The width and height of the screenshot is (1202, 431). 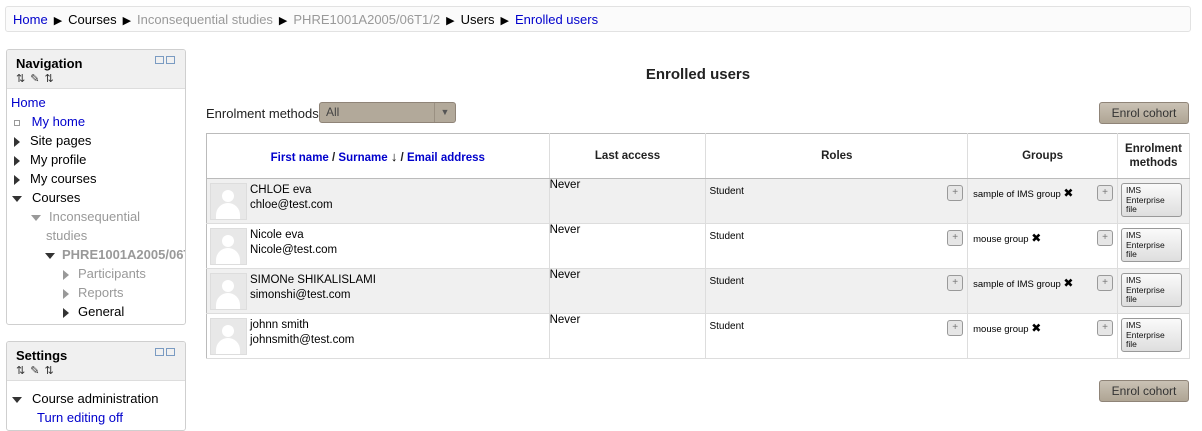 I want to click on settings-block-title: Settings, so click(x=42, y=355).